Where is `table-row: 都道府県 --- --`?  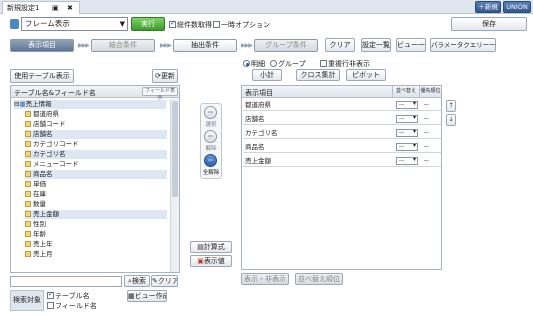
table-row: 都道府県 --- -- is located at coordinates (342, 105).